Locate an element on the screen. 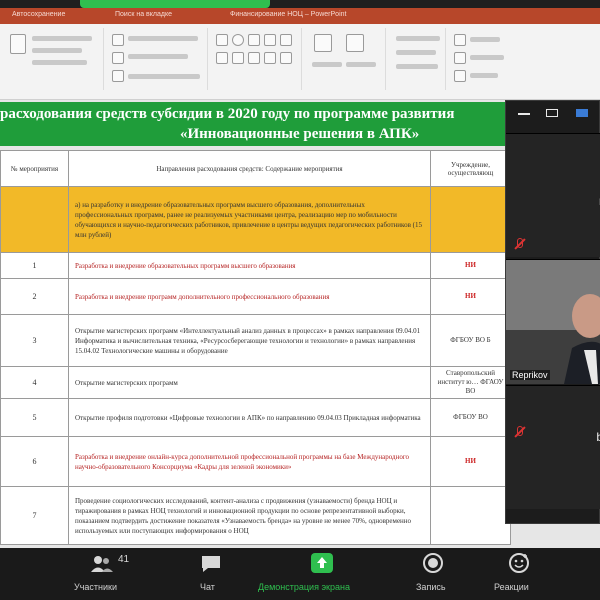 The image size is (600, 600). panel-window-controls is located at coordinates (556, 114).